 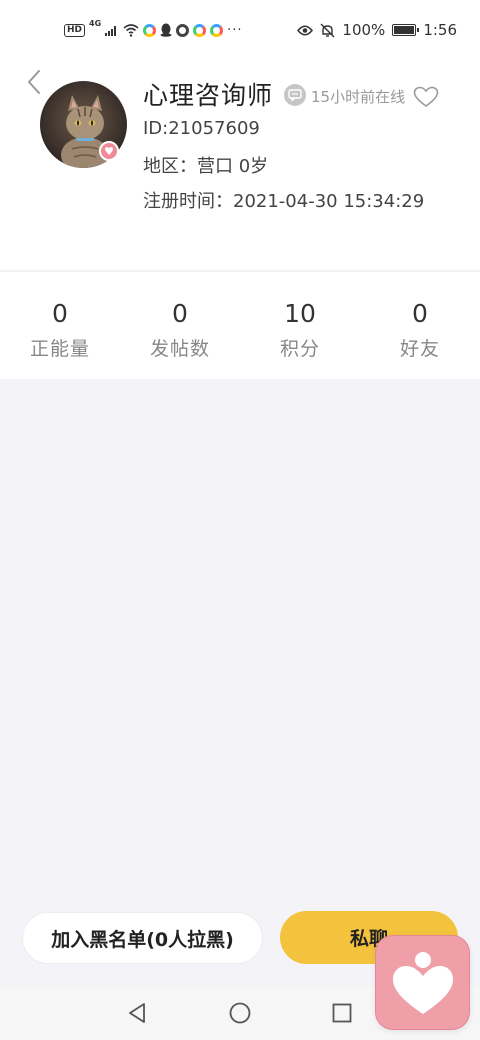 I want to click on square-recent-icon, so click(x=342, y=1013).